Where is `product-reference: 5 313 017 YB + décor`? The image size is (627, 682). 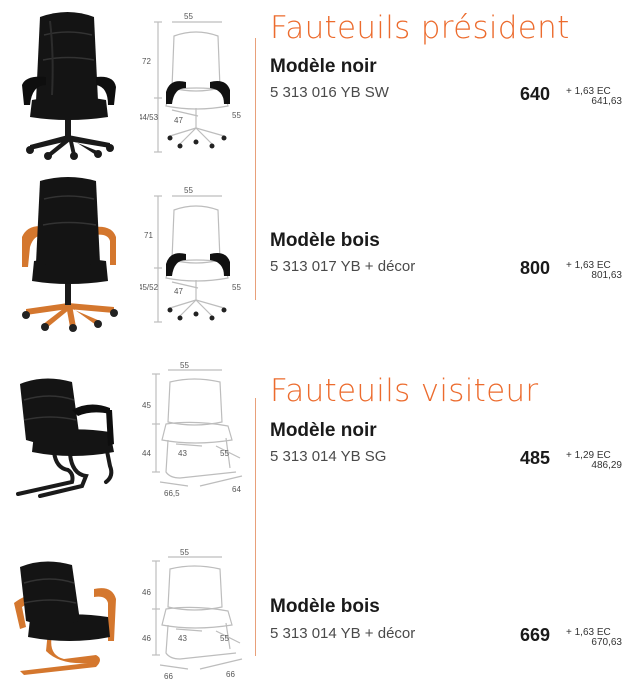 product-reference: 5 313 017 YB + décor is located at coordinates (343, 266).